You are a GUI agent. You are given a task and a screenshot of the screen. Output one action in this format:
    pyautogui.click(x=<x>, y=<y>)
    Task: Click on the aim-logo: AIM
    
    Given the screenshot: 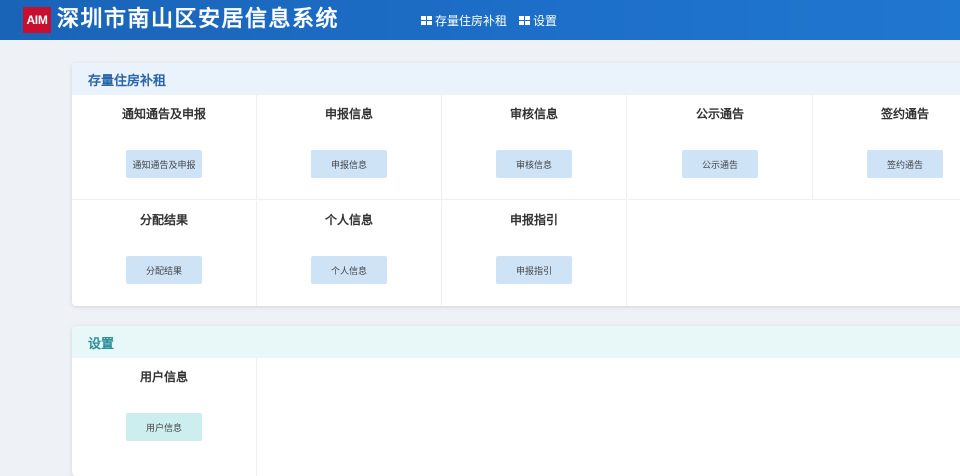 What is the action you would take?
    pyautogui.click(x=37, y=20)
    